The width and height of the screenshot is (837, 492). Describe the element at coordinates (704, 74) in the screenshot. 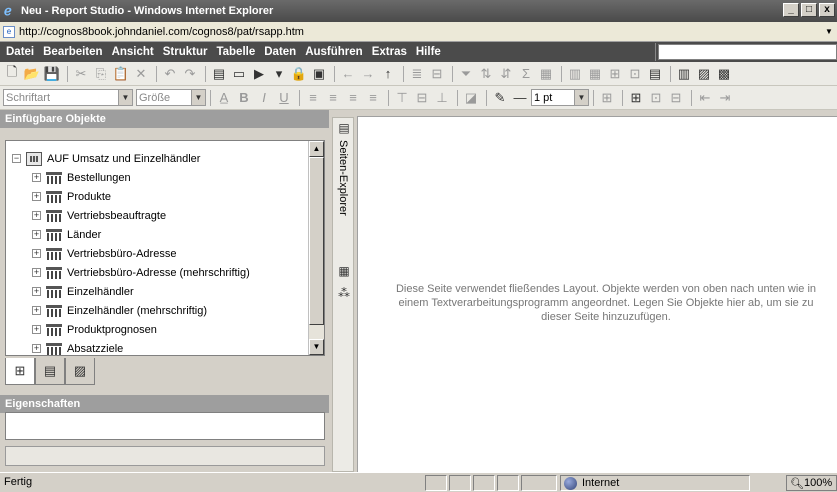

I see `layout-icon: ▨` at that location.